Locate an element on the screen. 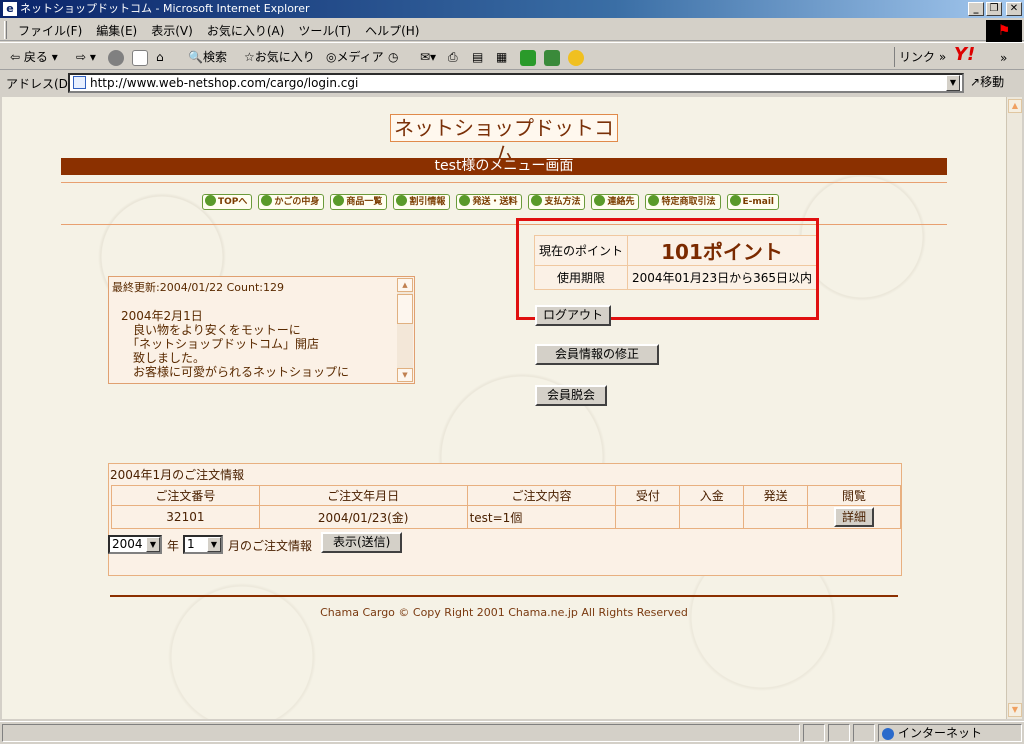  search-button: 🔍検索 is located at coordinates (207, 57).